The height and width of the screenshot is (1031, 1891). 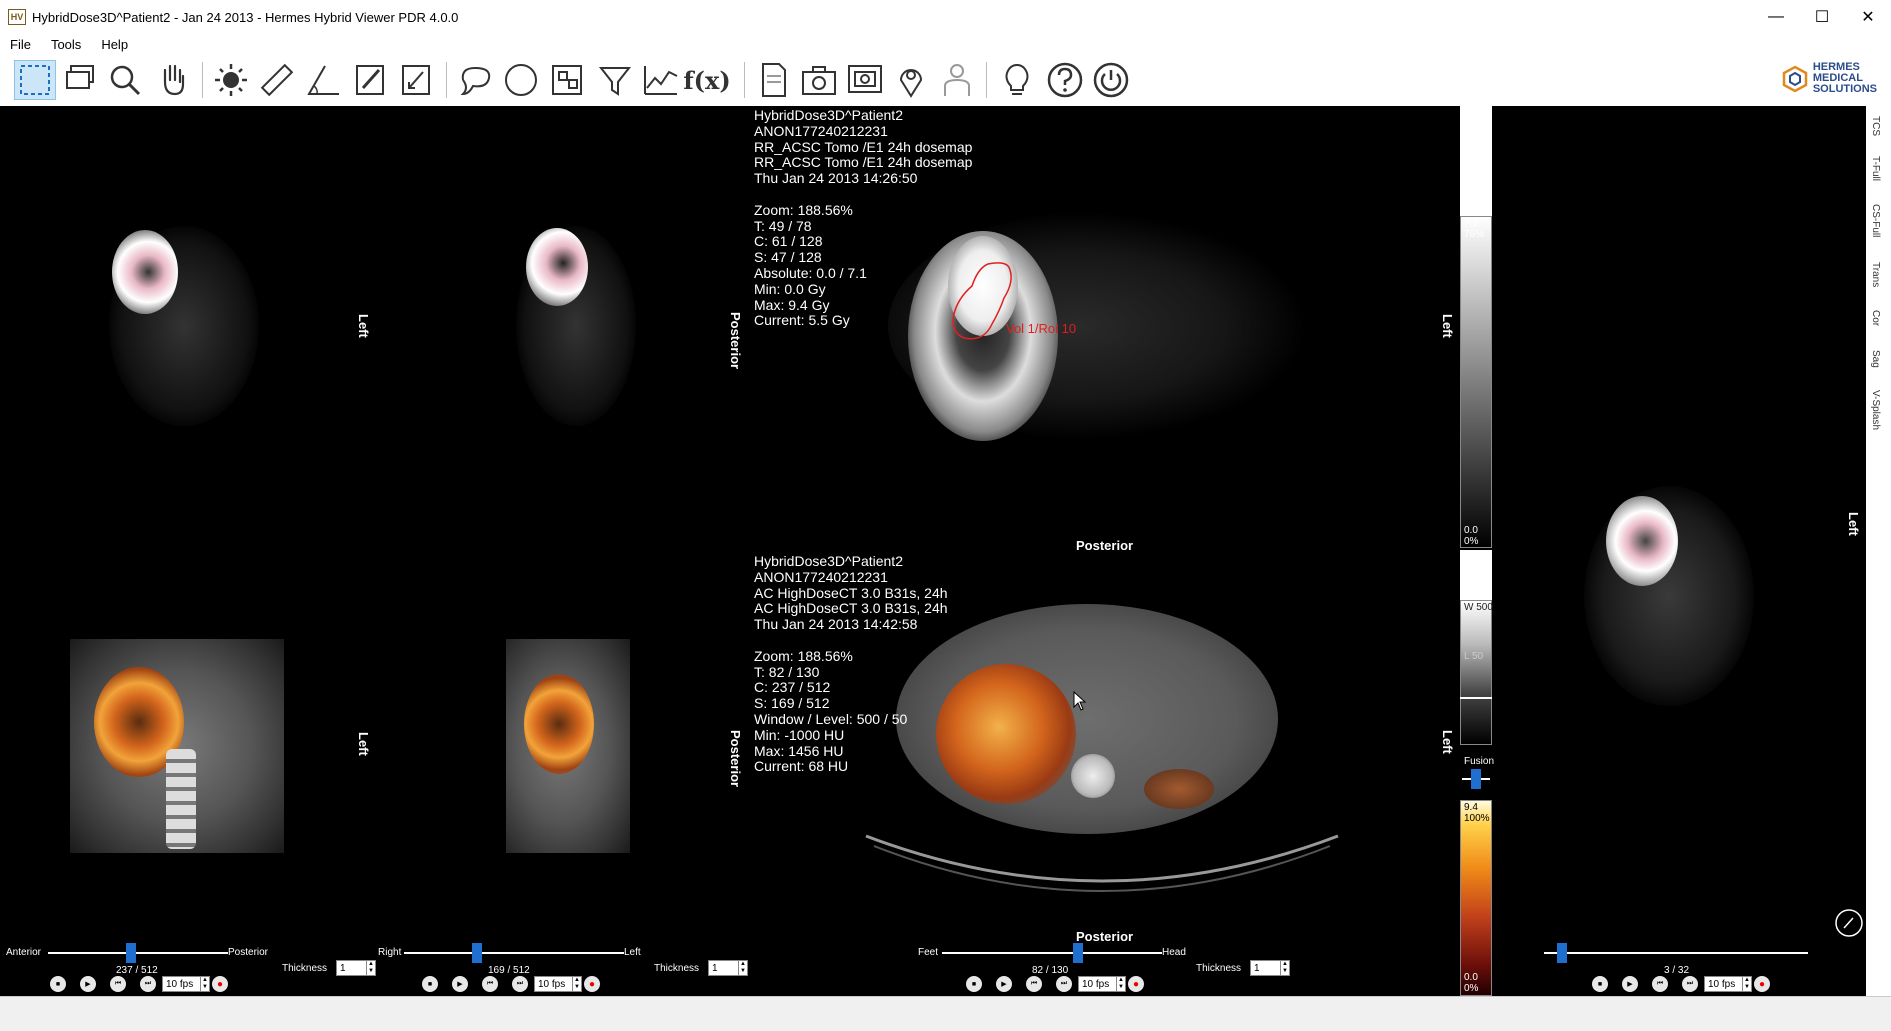 I want to click on zoom-tool-button, so click(x=125, y=80).